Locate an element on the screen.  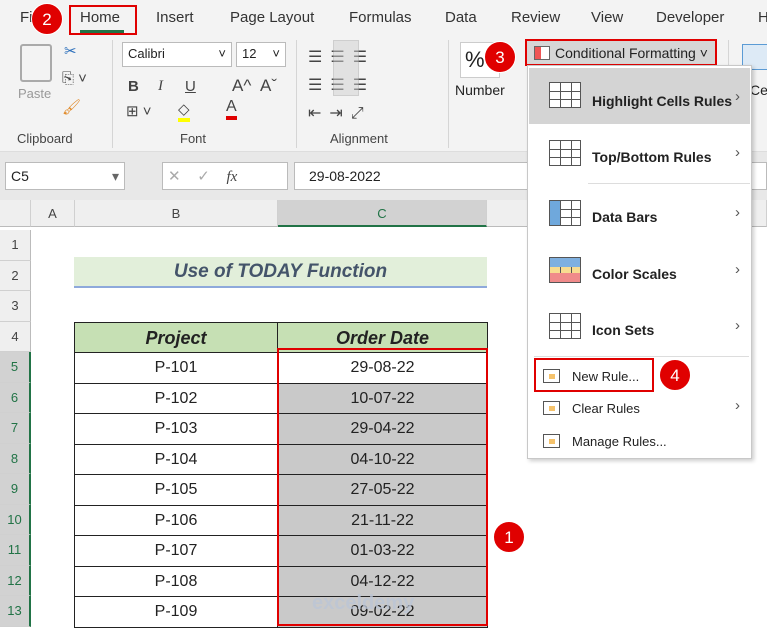
step-badge-3: 3 is located at coordinates (500, 57).